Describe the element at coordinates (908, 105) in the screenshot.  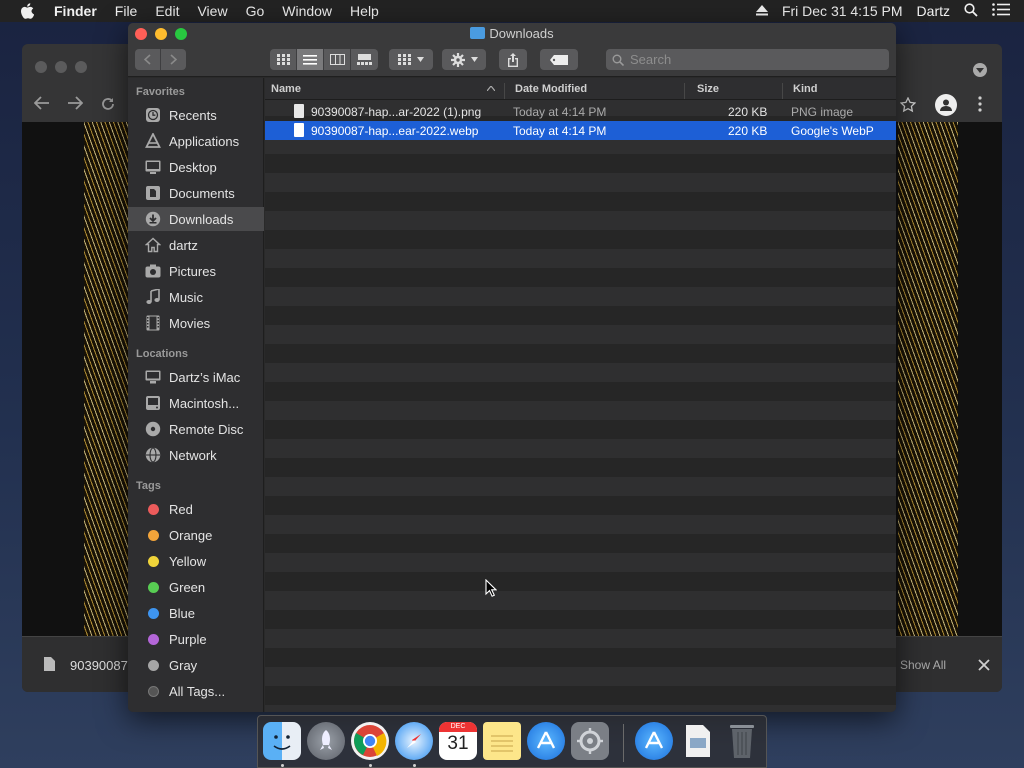
I see `bookmark-star-icon` at that location.